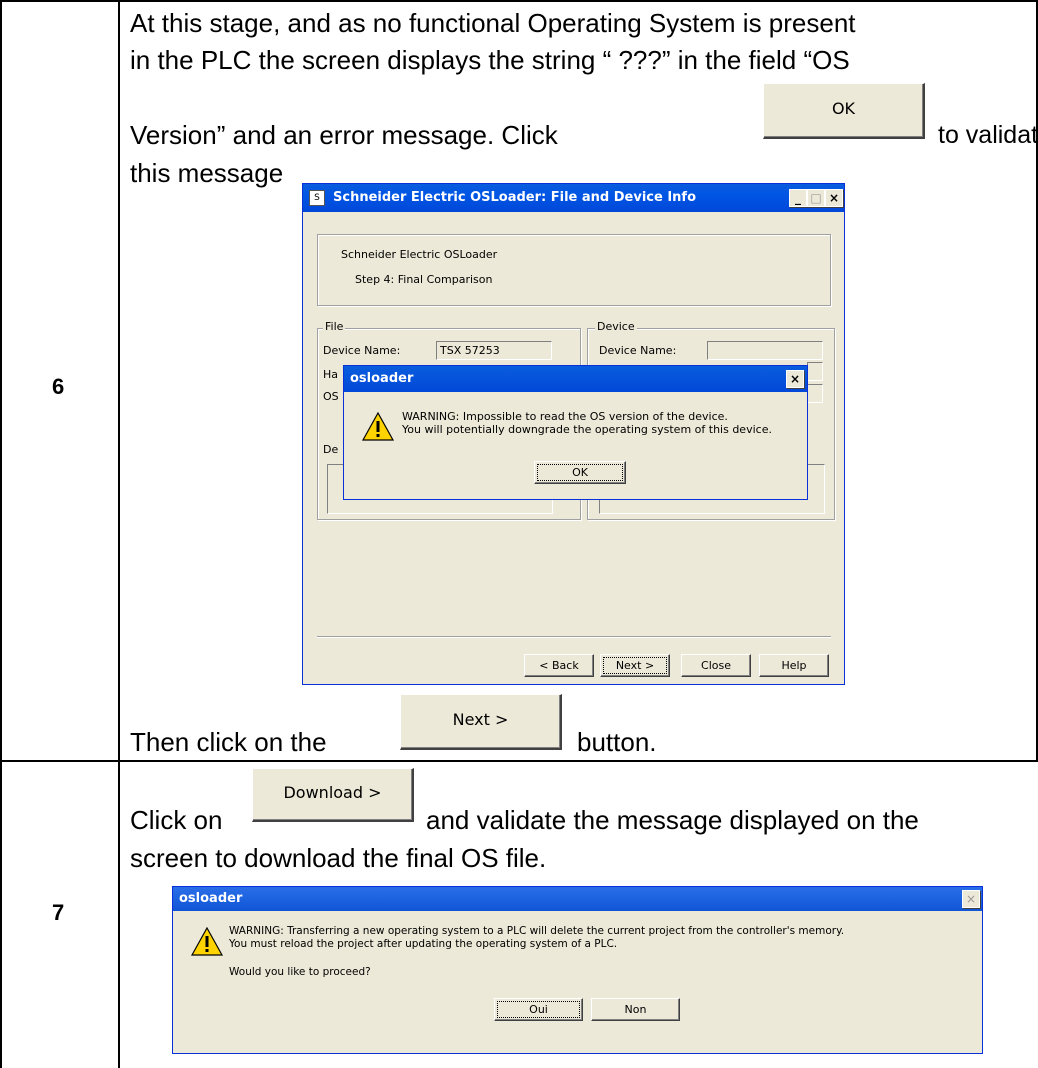 The width and height of the screenshot is (1038, 1068). What do you see at coordinates (843, 108) in the screenshot?
I see `inline-ok-label: OK` at bounding box center [843, 108].